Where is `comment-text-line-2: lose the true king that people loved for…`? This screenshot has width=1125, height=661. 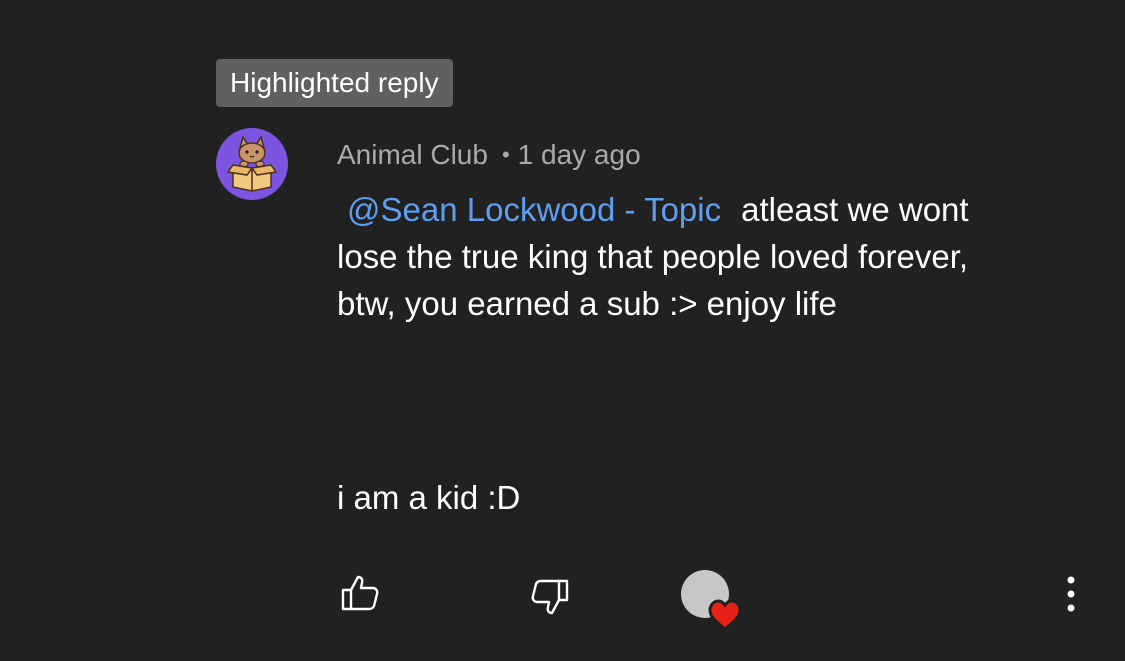
comment-text-line-2: lose the true king that people loved for… is located at coordinates (653, 256).